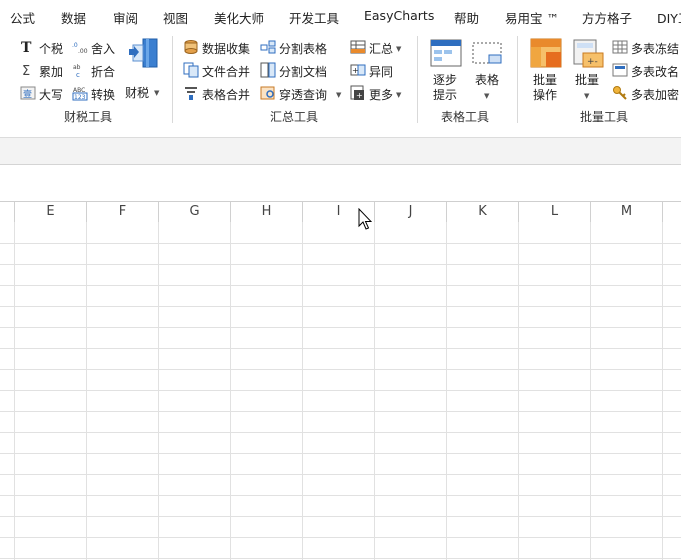  Describe the element at coordinates (267, 212) in the screenshot. I see `column-header-h: H` at that location.